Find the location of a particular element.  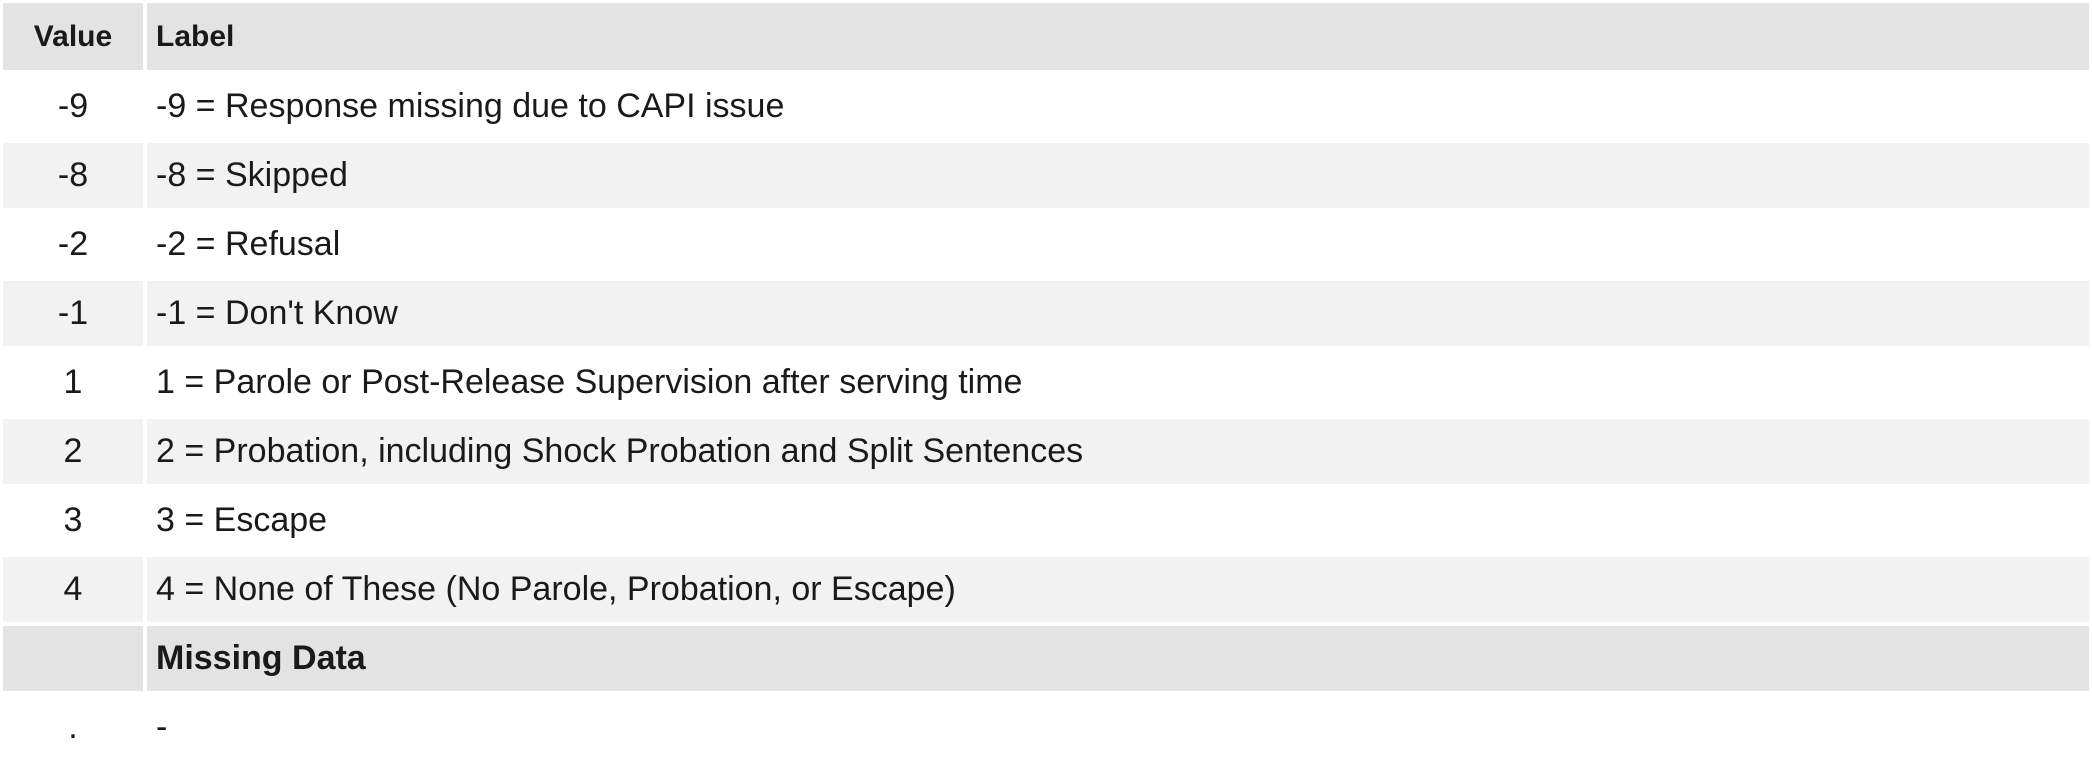

value-cell: 3 is located at coordinates (73, 520).